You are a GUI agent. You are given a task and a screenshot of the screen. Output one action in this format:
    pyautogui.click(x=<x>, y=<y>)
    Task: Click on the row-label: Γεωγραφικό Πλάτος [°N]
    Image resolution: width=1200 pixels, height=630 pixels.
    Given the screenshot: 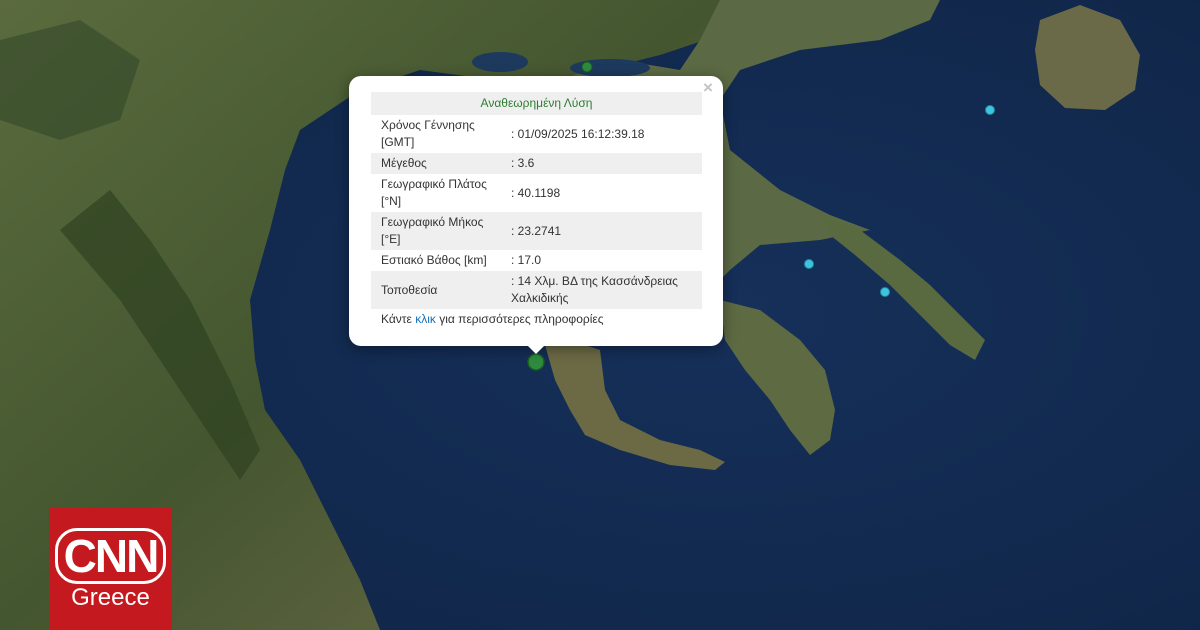 What is the action you would take?
    pyautogui.click(x=434, y=192)
    